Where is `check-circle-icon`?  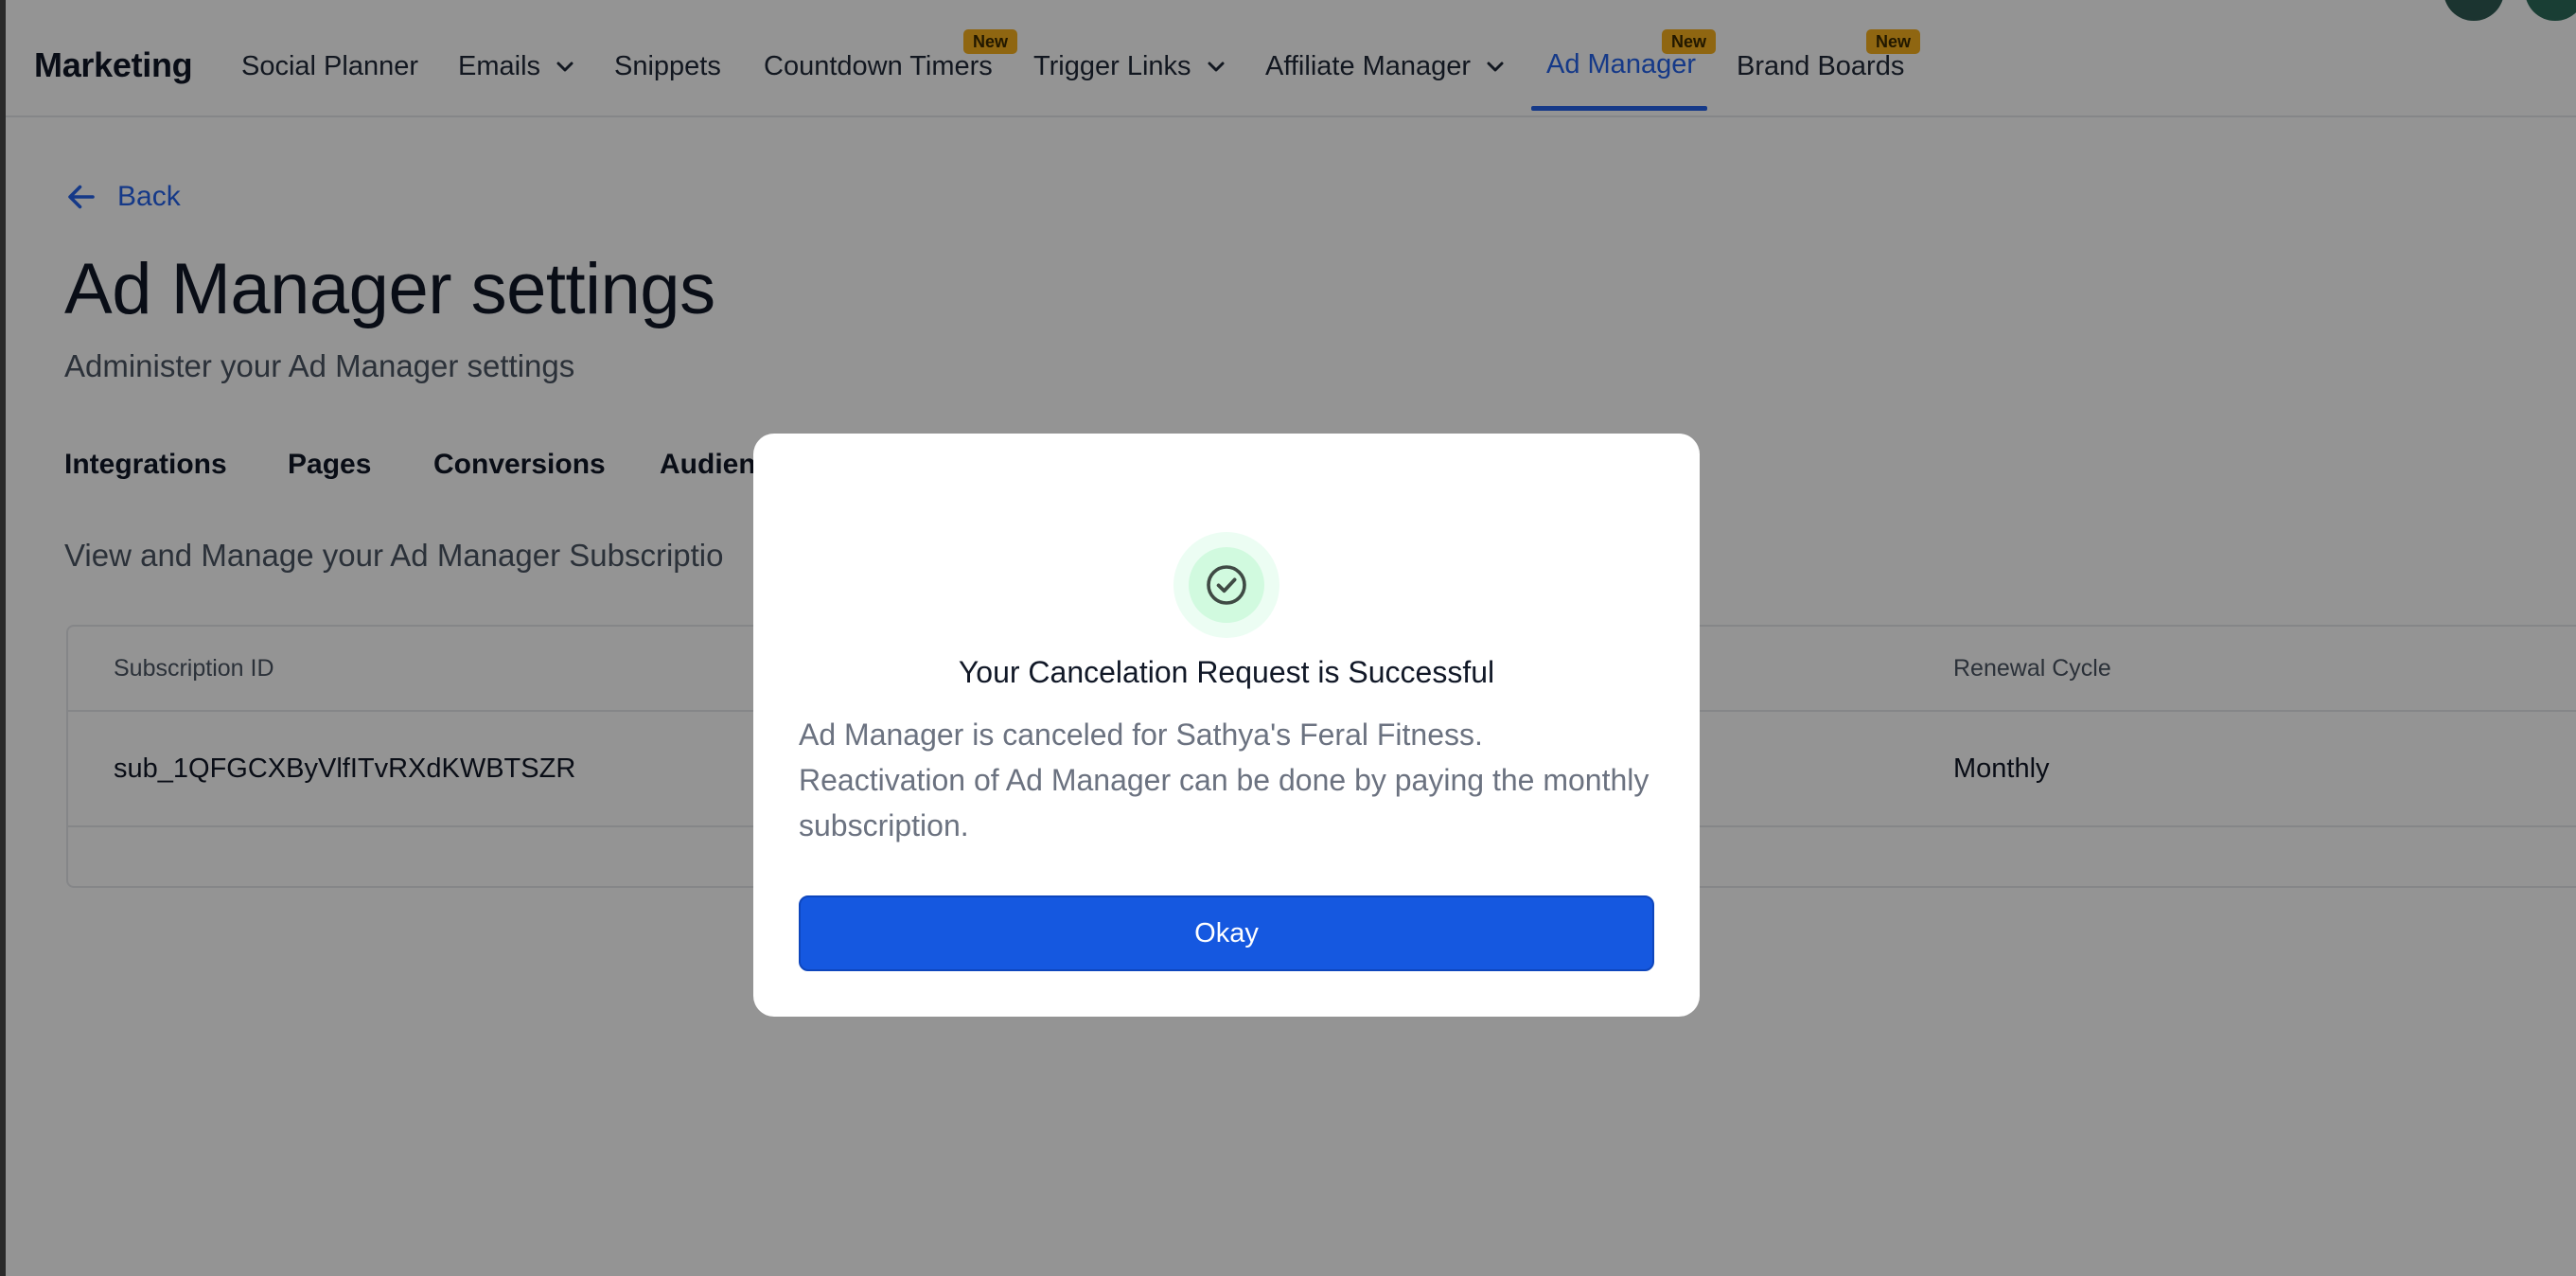
check-circle-icon is located at coordinates (1226, 585).